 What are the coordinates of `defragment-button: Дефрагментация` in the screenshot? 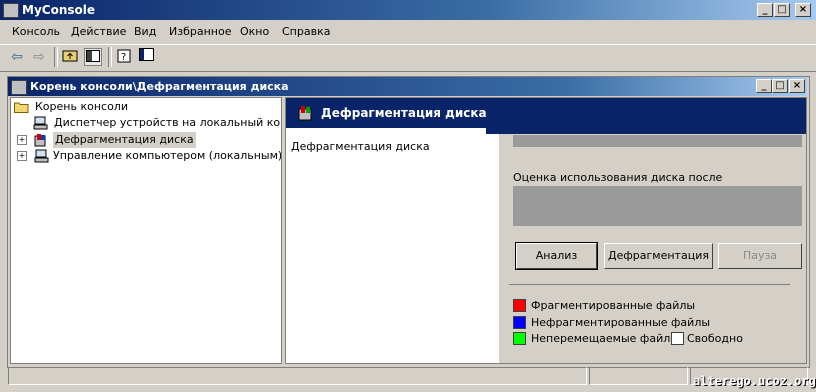 It's located at (658, 256).